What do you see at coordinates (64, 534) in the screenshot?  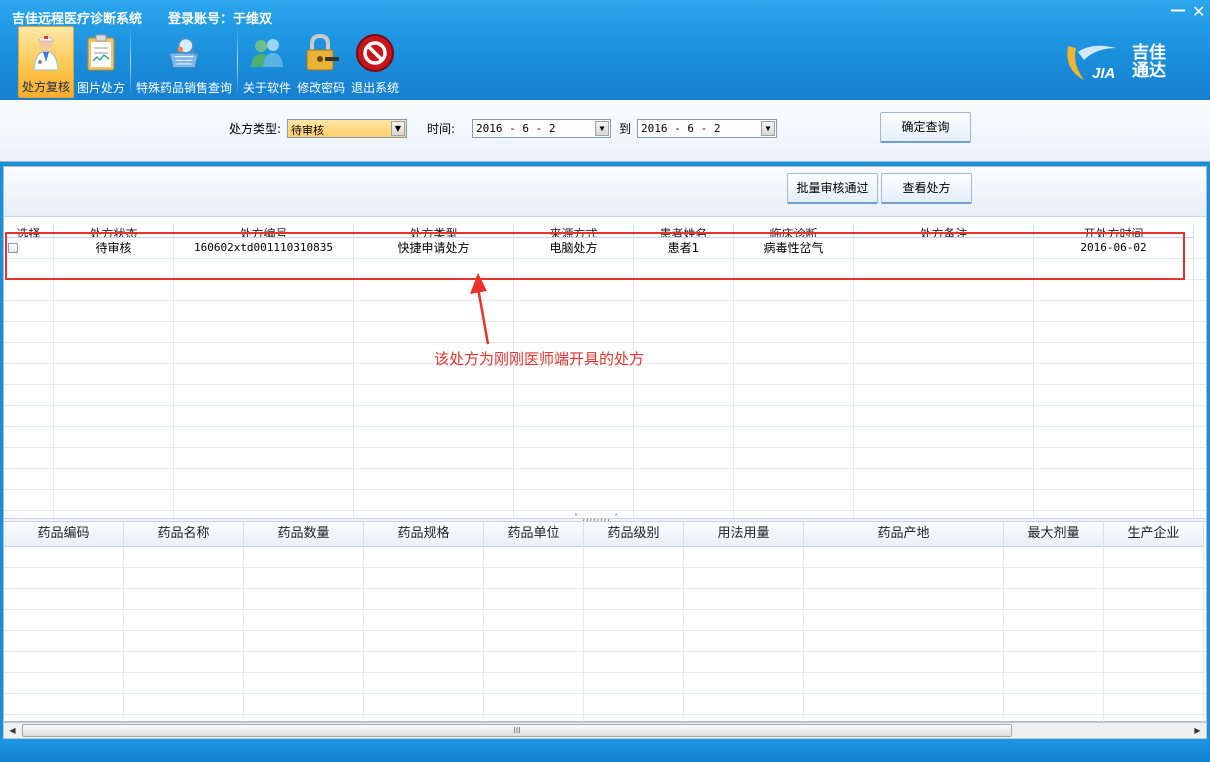 I see `column-header: 药品编码` at bounding box center [64, 534].